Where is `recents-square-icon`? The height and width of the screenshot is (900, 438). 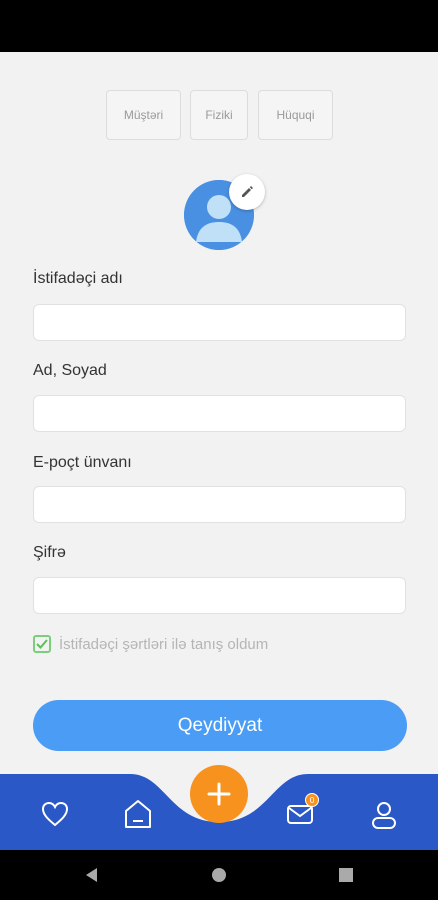
recents-square-icon is located at coordinates (346, 875).